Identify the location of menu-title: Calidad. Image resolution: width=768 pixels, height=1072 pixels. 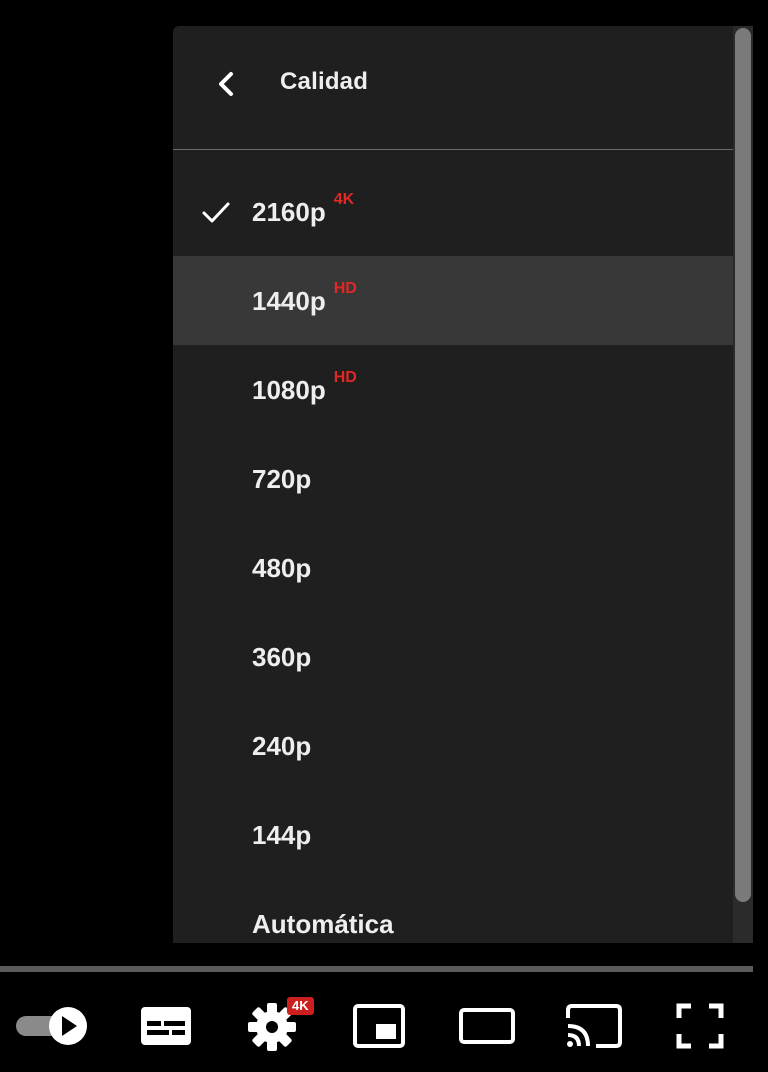
(324, 81).